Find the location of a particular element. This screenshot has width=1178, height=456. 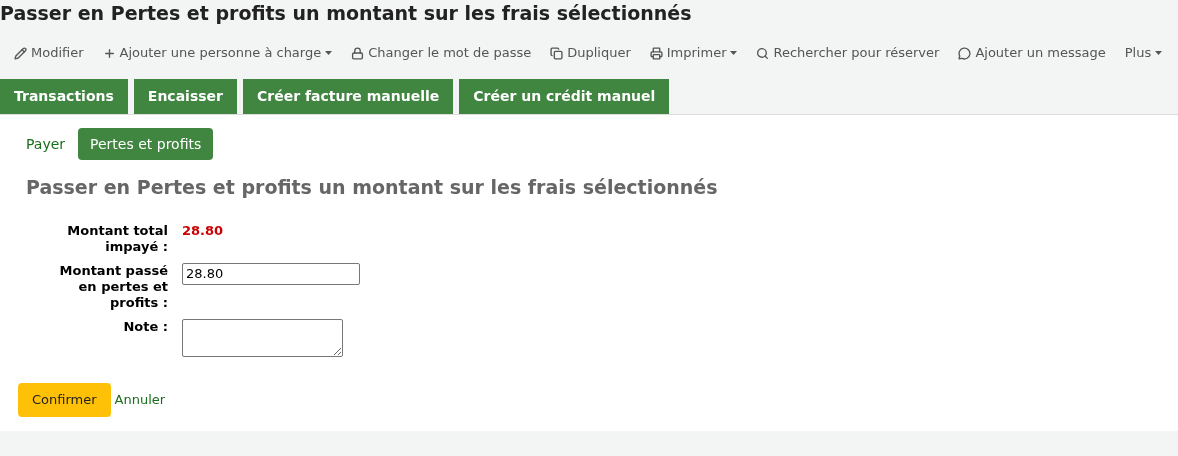

toolbar-button: Ajouter une personne à charge is located at coordinates (217, 53).